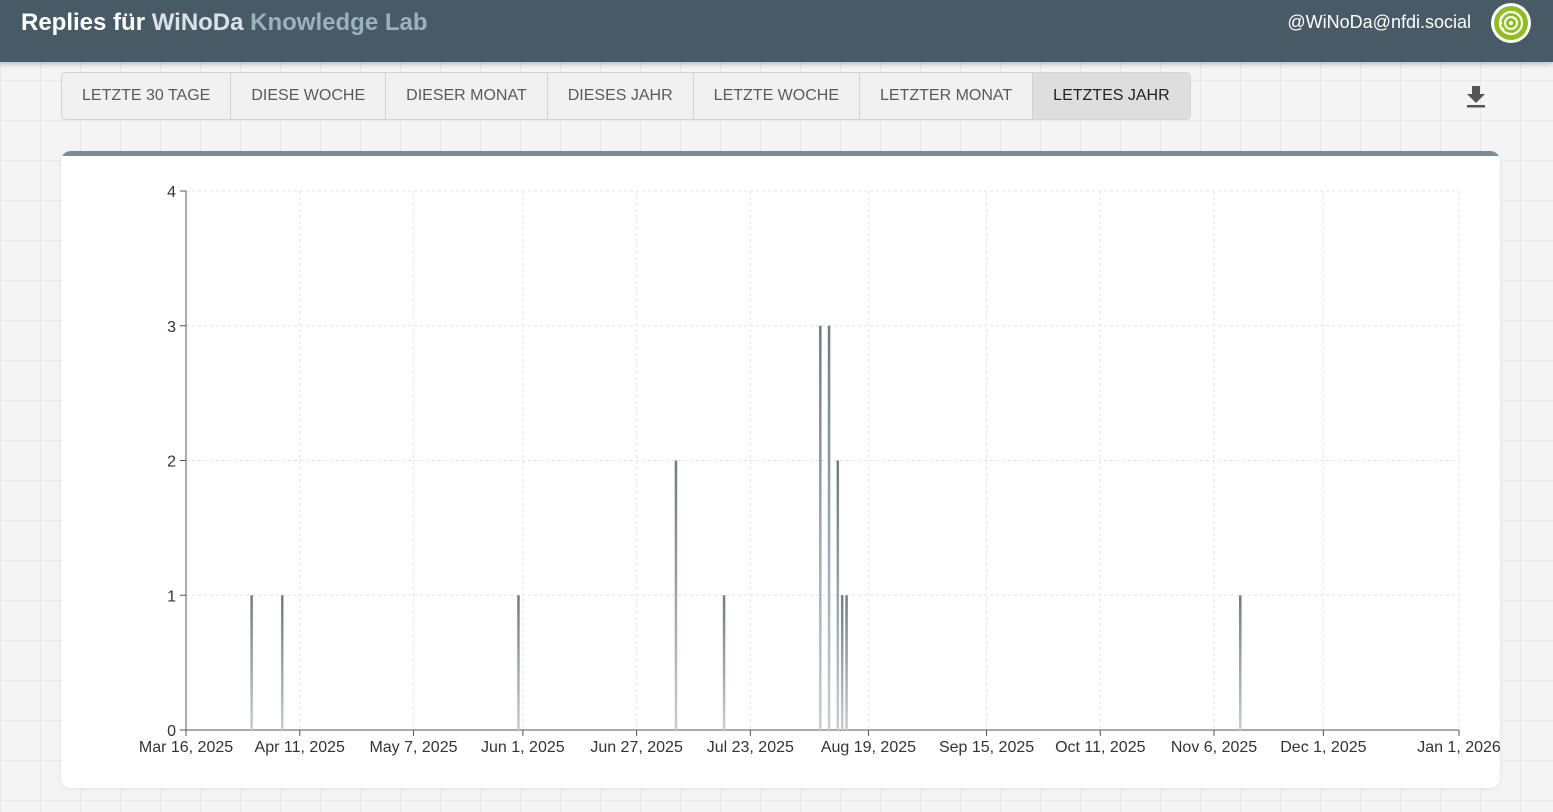  What do you see at coordinates (1379, 22) in the screenshot?
I see `account-handle: @WiNoDa@nfdi.social` at bounding box center [1379, 22].